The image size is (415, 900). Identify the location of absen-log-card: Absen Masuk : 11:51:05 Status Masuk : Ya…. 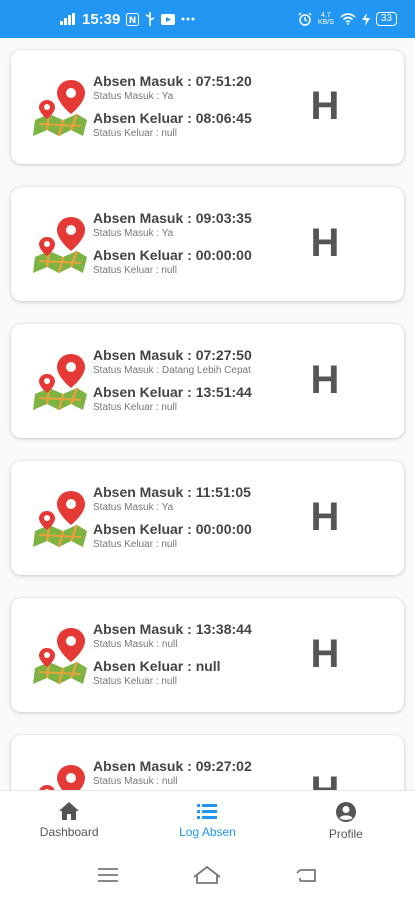
(207, 518).